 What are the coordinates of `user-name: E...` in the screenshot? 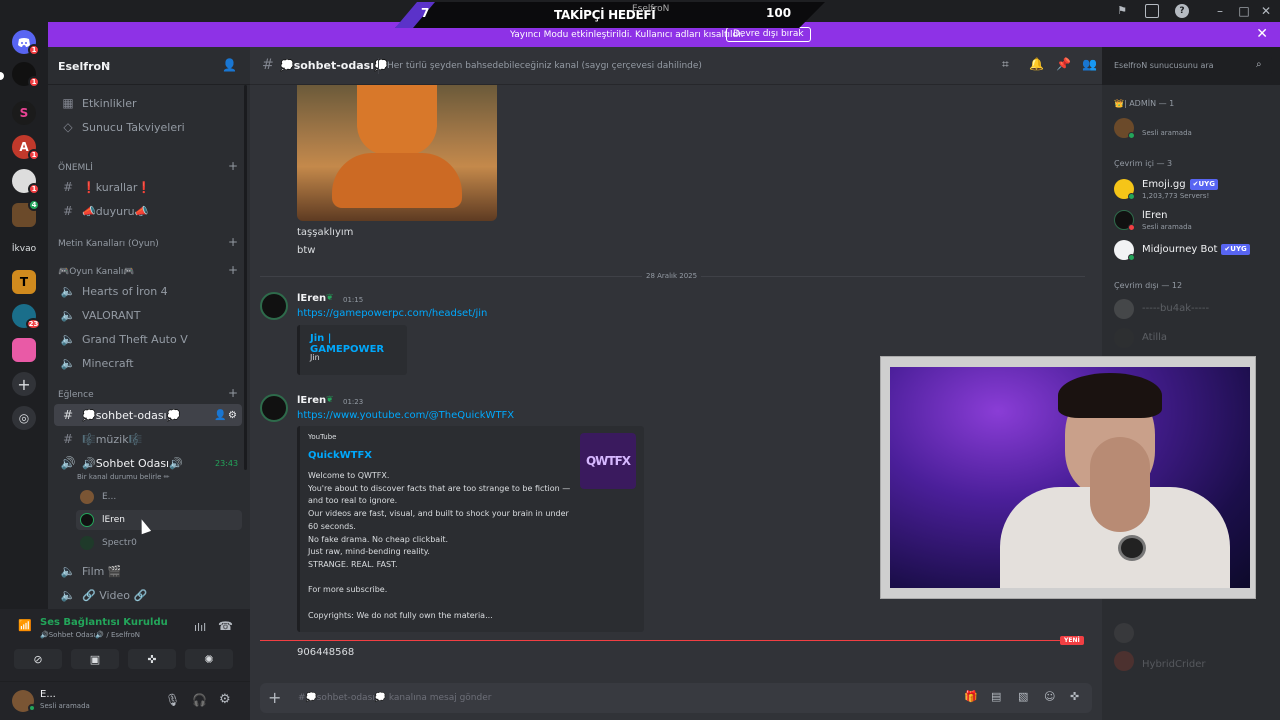 It's located at (48, 694).